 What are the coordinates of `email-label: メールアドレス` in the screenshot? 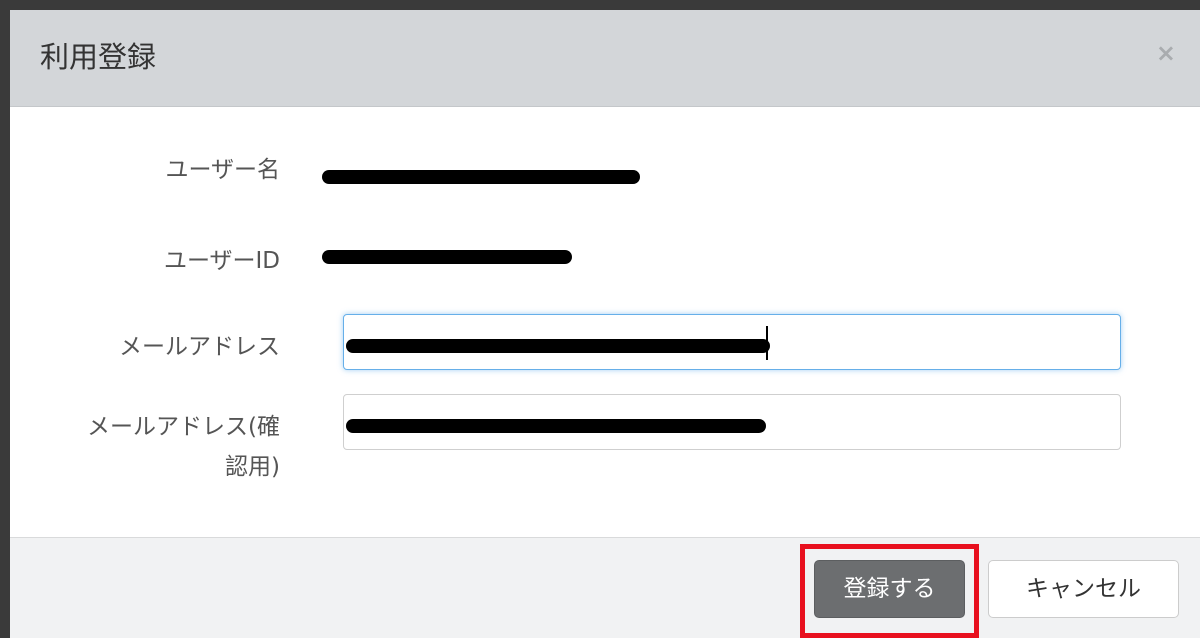 It's located at (199, 347).